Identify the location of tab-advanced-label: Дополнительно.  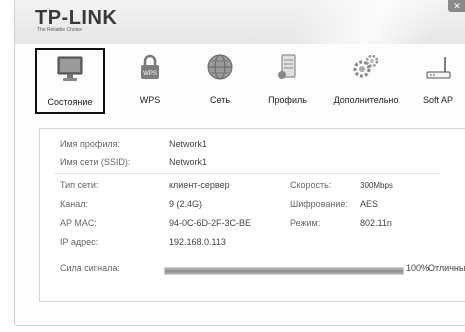
(366, 100).